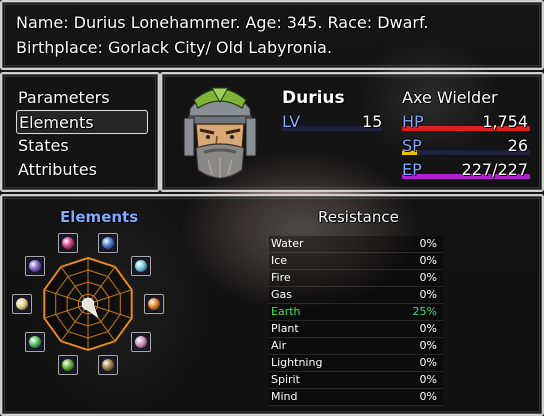 The width and height of the screenshot is (544, 416). What do you see at coordinates (174, 47) in the screenshot?
I see `info-line-2: Birthplace: Gorlack City/ Old Labyronia.` at bounding box center [174, 47].